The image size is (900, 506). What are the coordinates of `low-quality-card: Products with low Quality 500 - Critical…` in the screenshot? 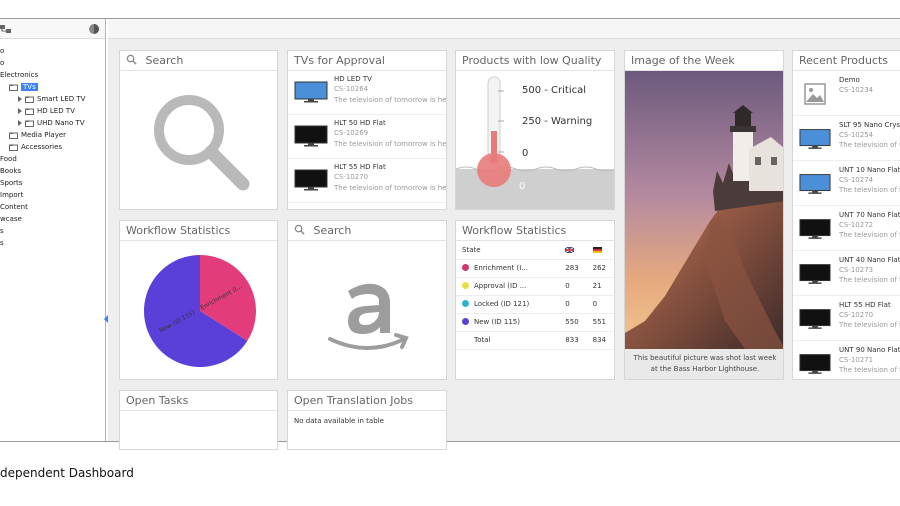 It's located at (535, 130).